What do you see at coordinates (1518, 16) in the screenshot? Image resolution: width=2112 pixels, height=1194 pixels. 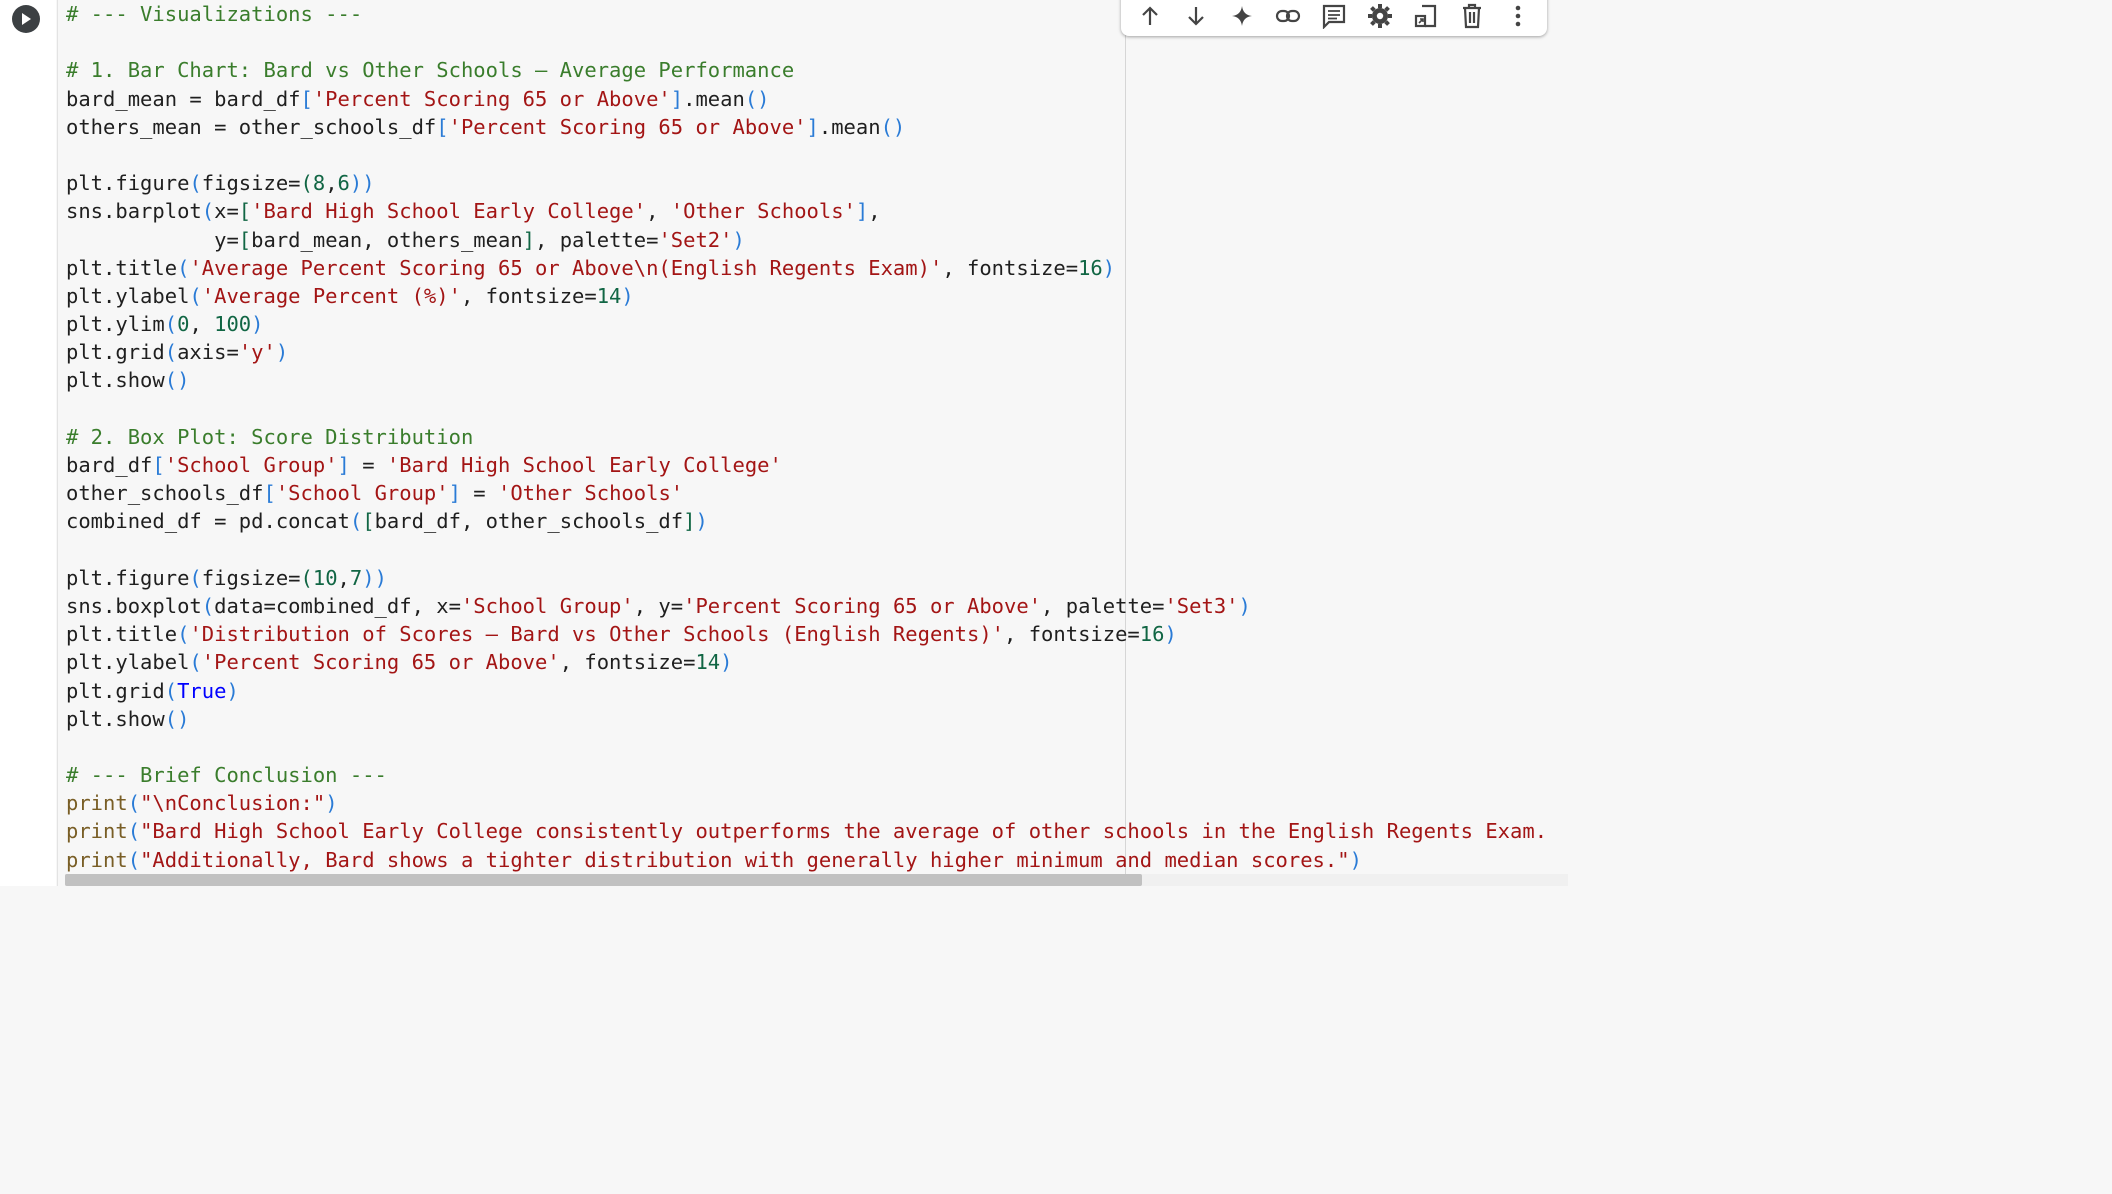 I see `more-button` at bounding box center [1518, 16].